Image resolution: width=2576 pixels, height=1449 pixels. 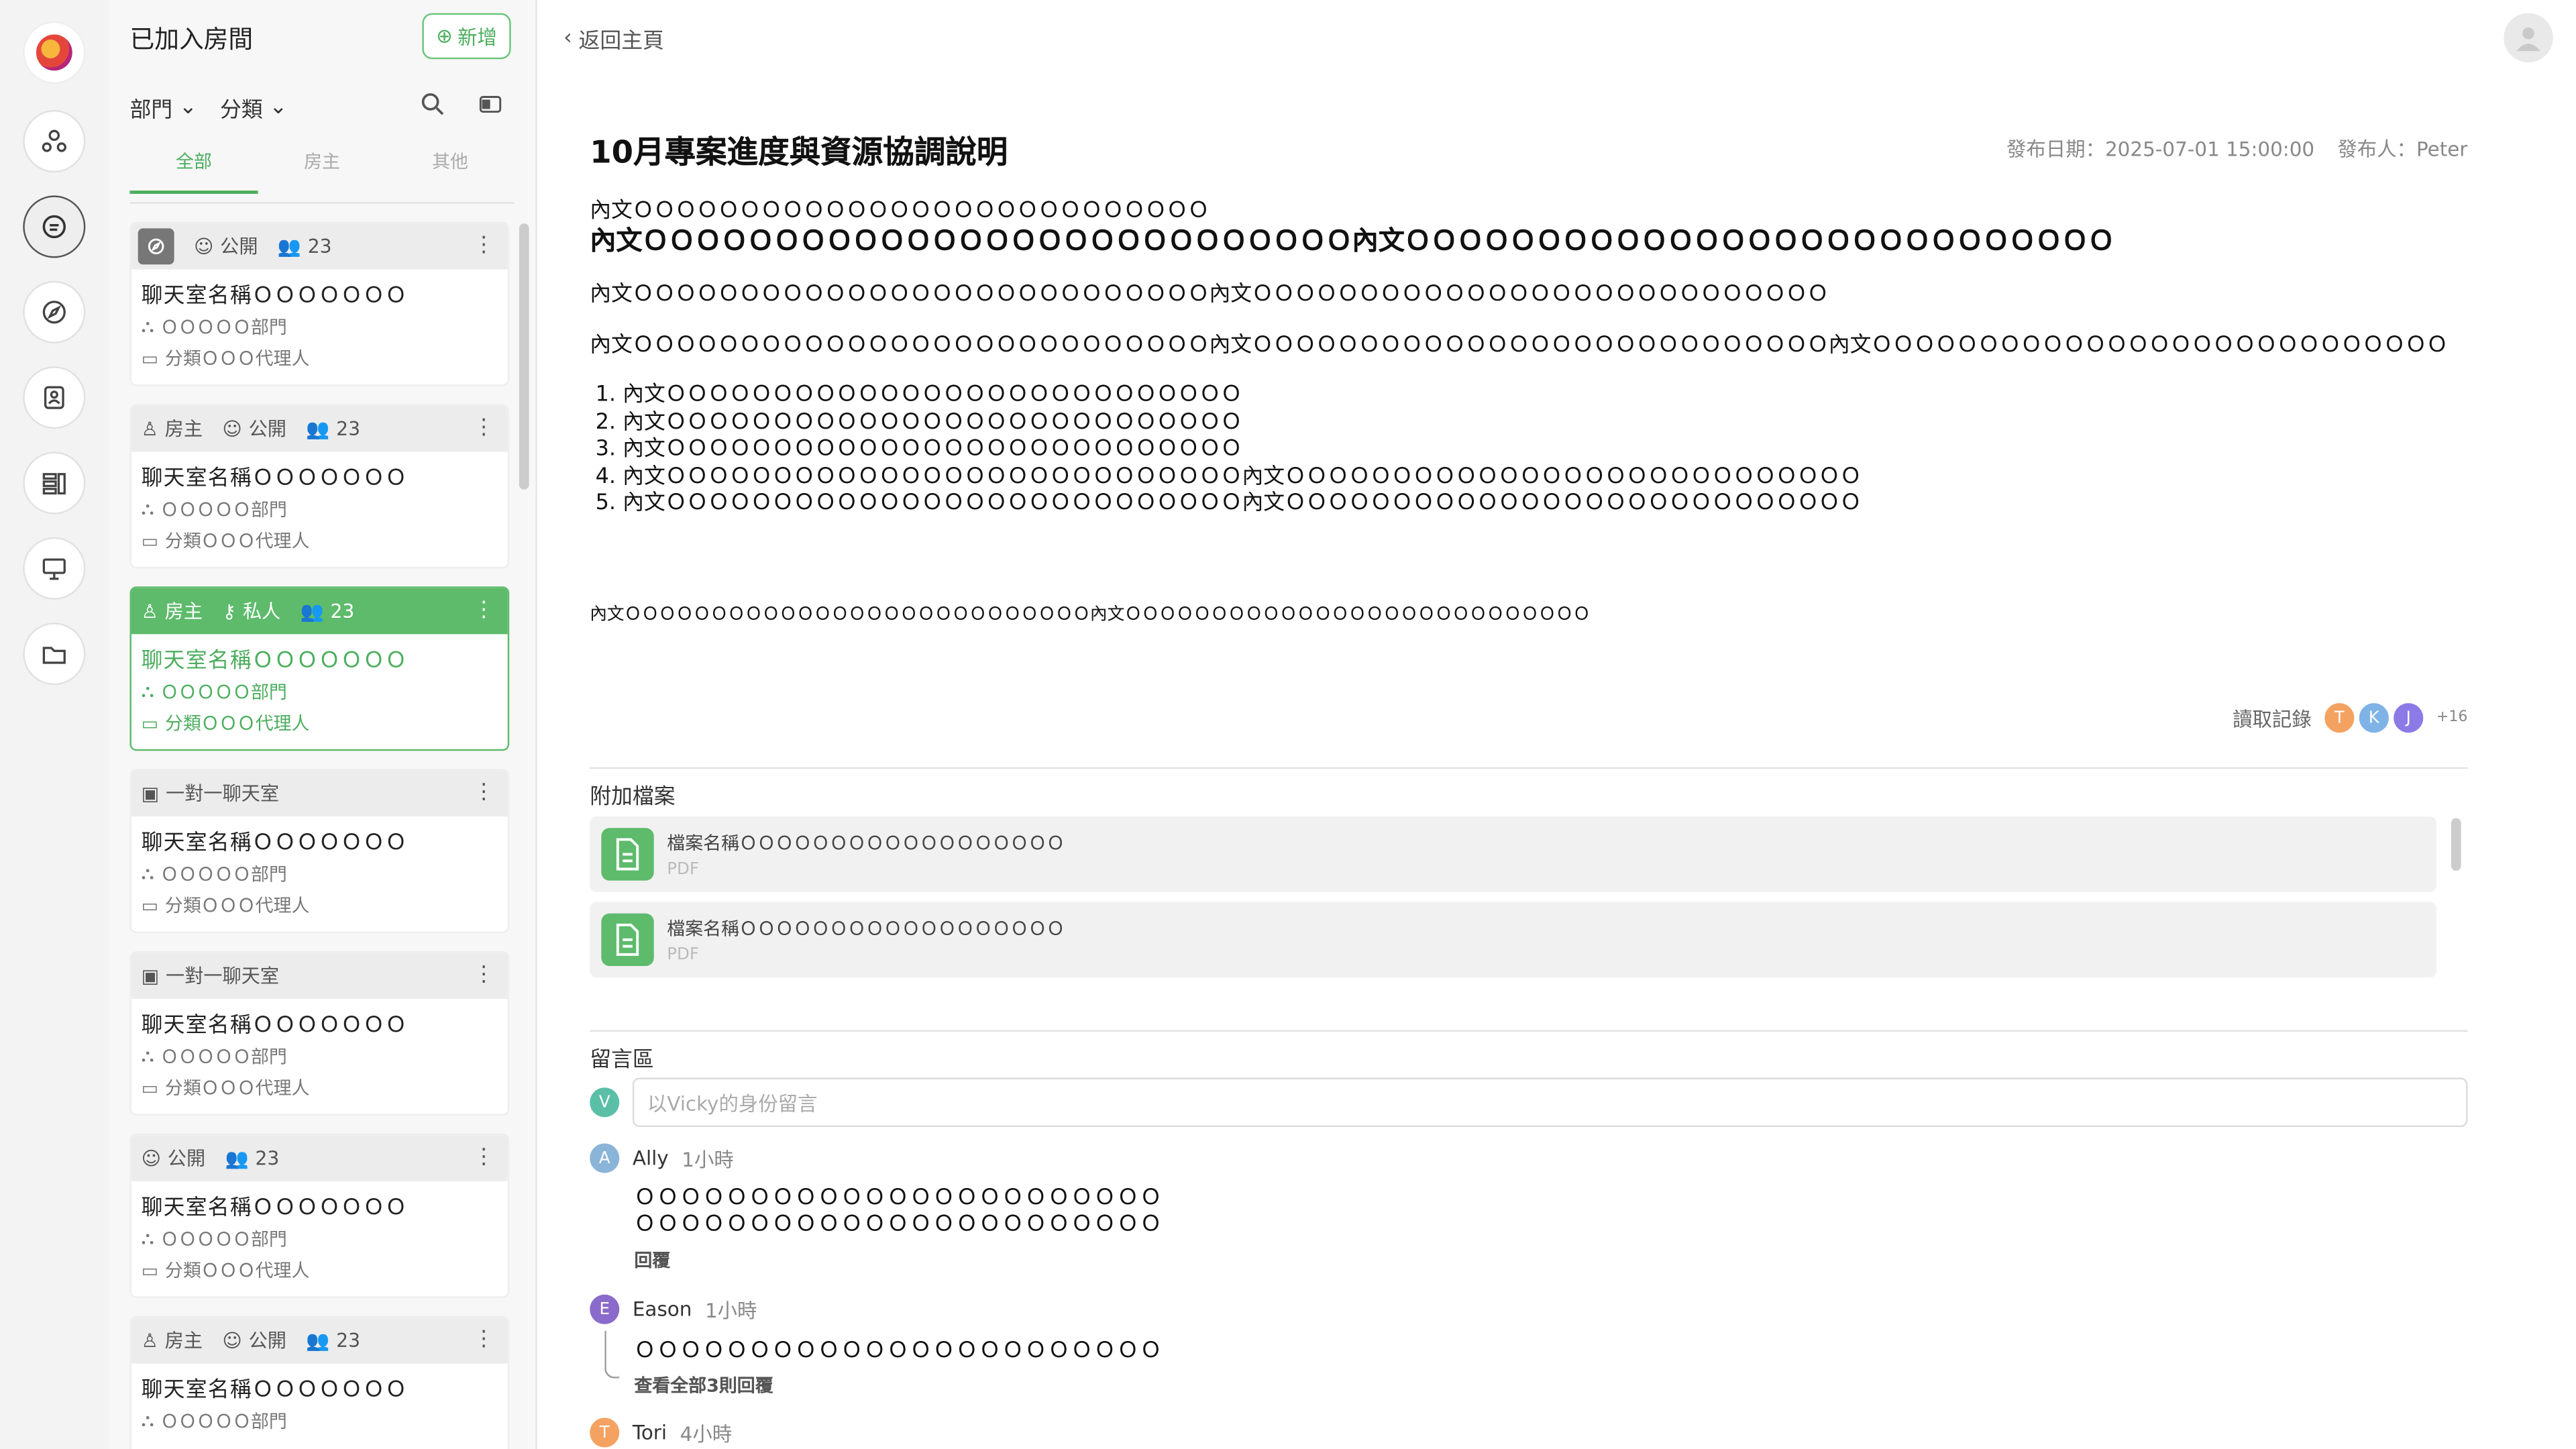 What do you see at coordinates (708, 1159) in the screenshot?
I see `comment-time: 1小時` at bounding box center [708, 1159].